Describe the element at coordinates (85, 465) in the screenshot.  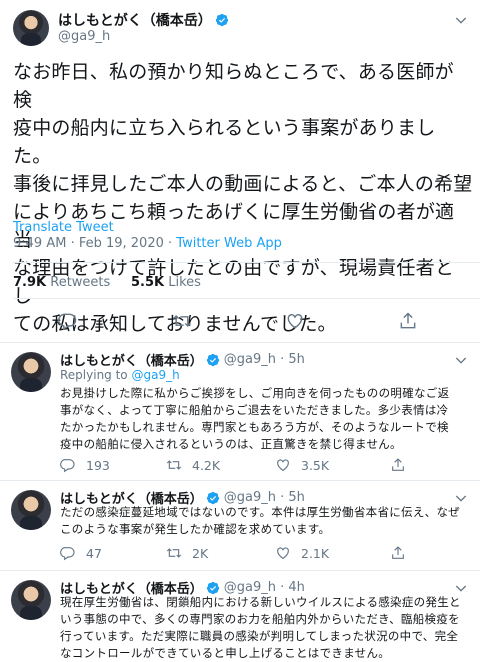
I see `reply-action: 193` at that location.